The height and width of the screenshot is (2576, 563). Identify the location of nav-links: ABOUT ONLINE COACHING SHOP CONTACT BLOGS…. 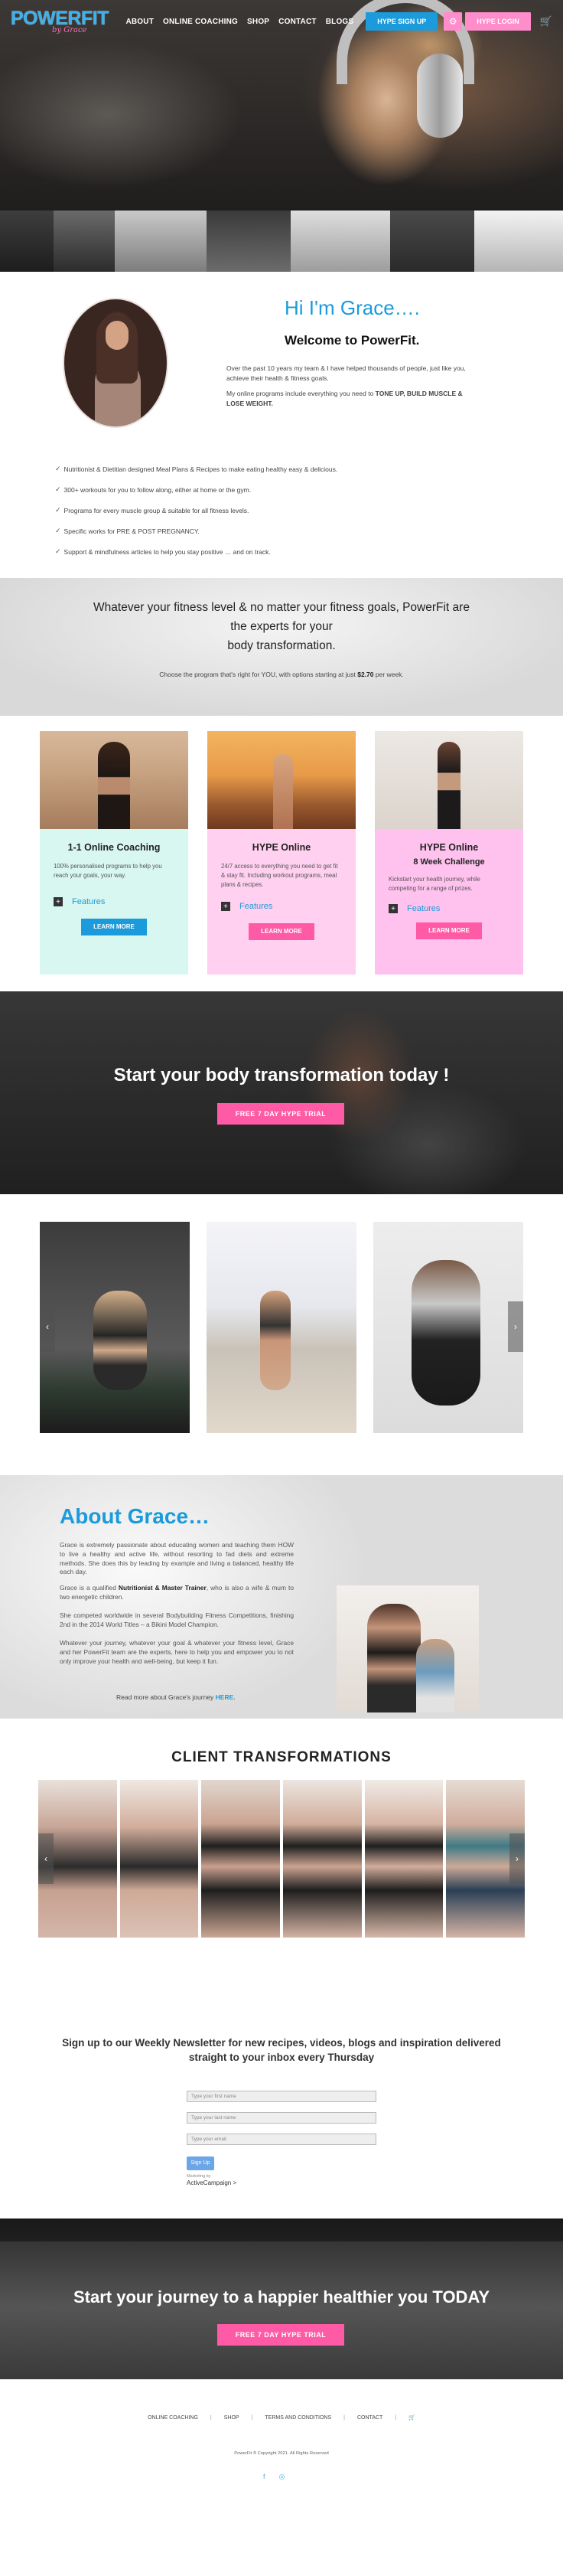
(337, 21).